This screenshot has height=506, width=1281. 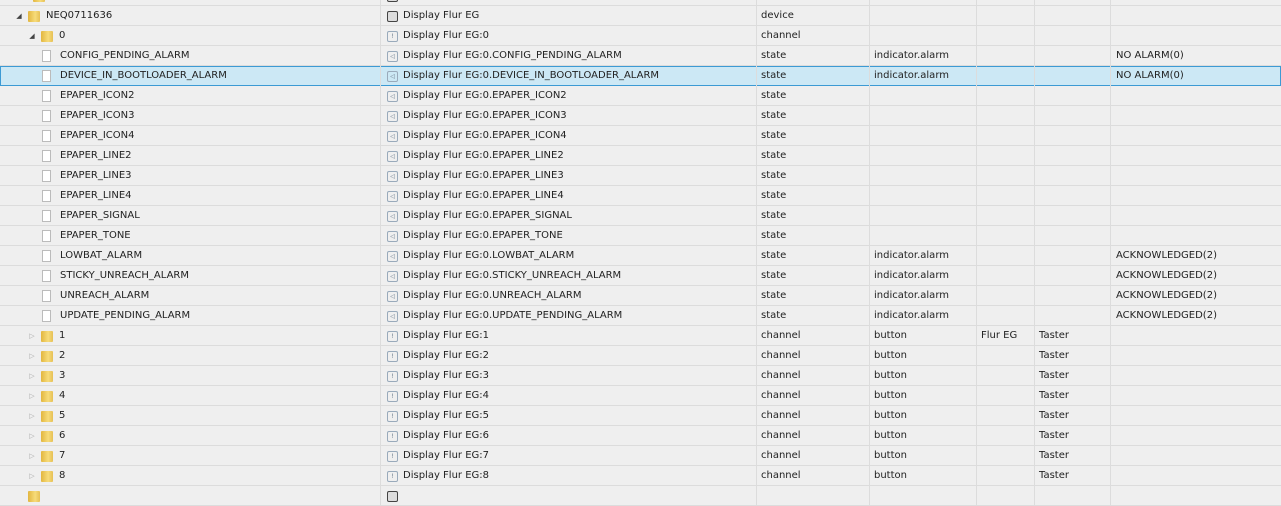 What do you see at coordinates (190, 316) in the screenshot?
I see `id-cell: UPDATE_PENDING_ALARM` at bounding box center [190, 316].